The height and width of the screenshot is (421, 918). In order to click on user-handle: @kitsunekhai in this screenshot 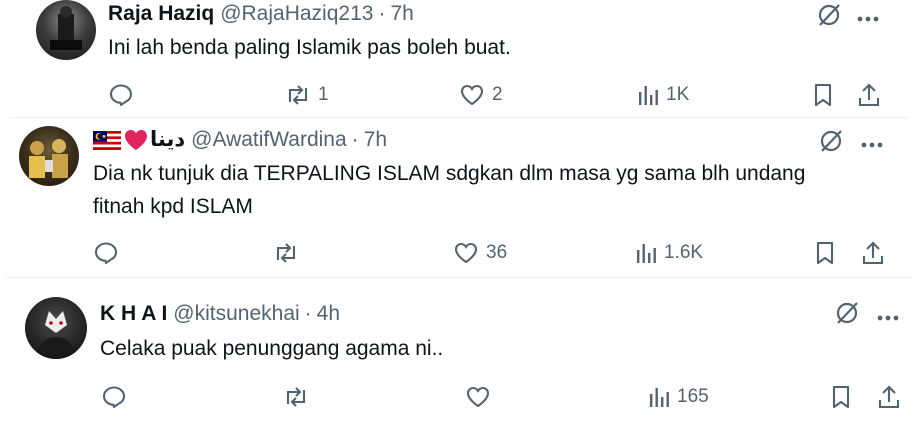, I will do `click(236, 314)`.